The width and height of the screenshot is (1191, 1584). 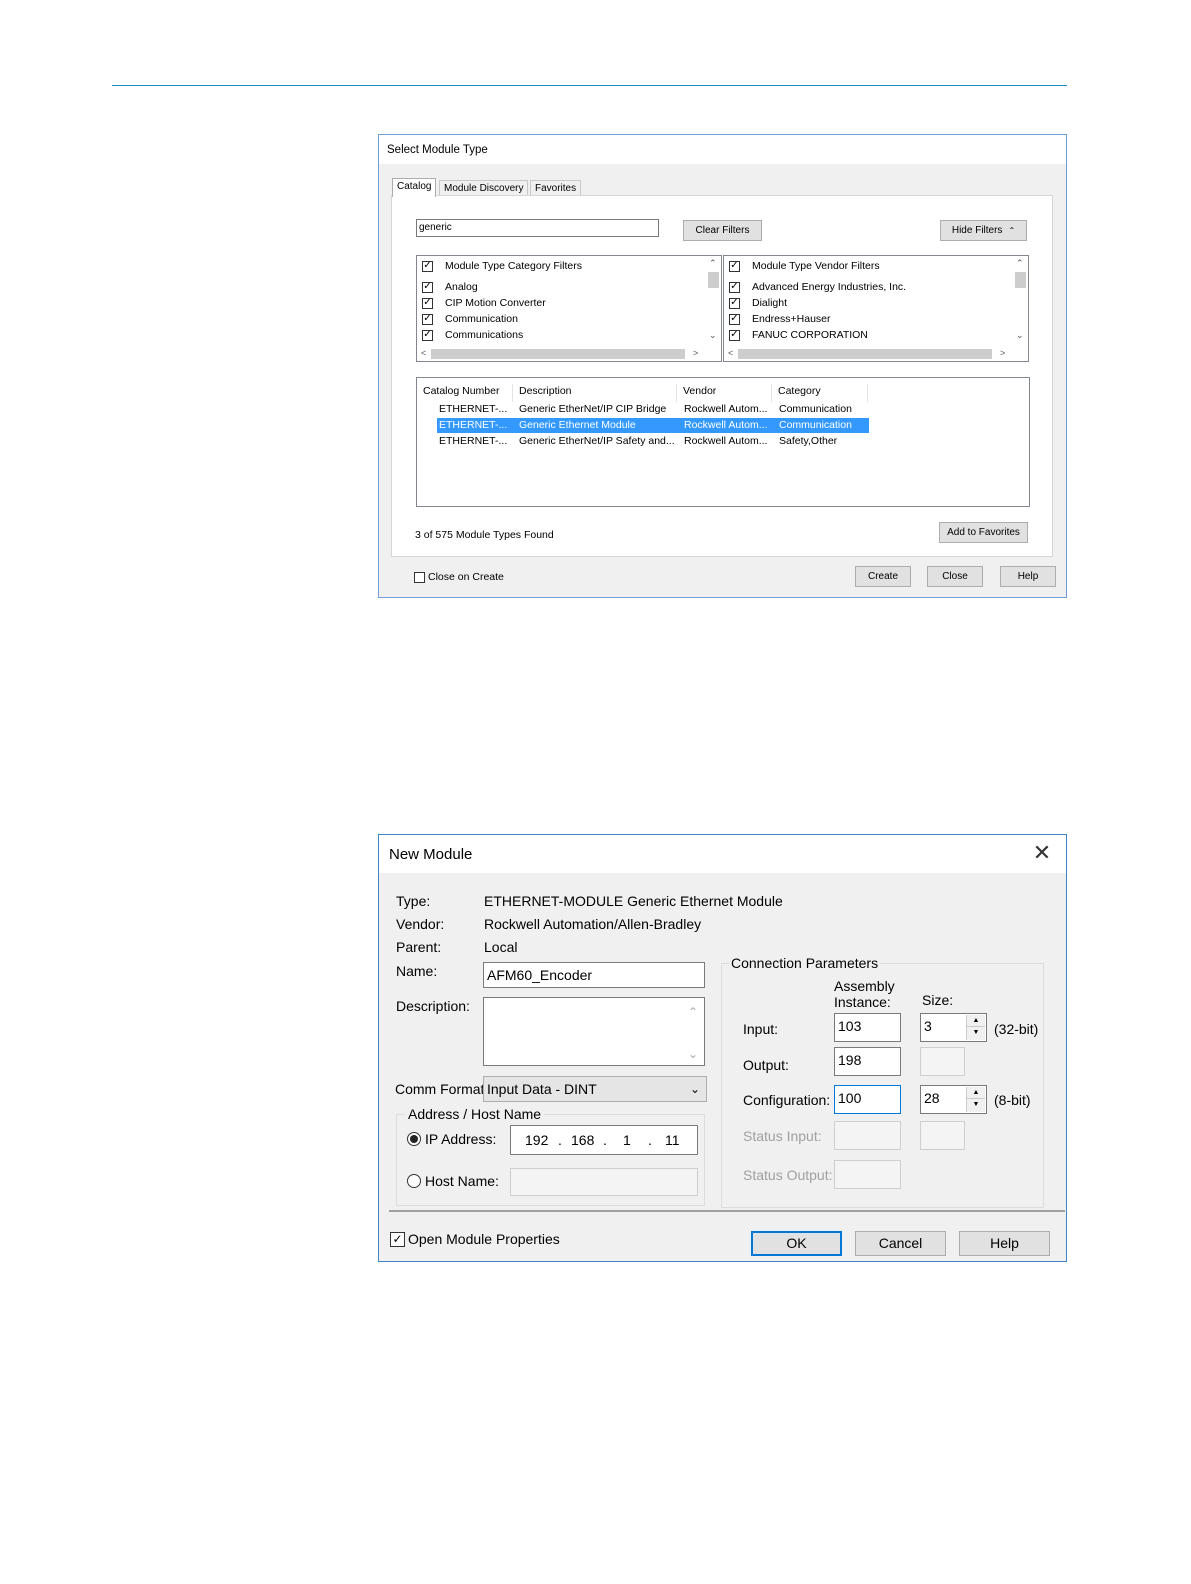 I want to click on ip-octet-2: 168, so click(x=583, y=1140).